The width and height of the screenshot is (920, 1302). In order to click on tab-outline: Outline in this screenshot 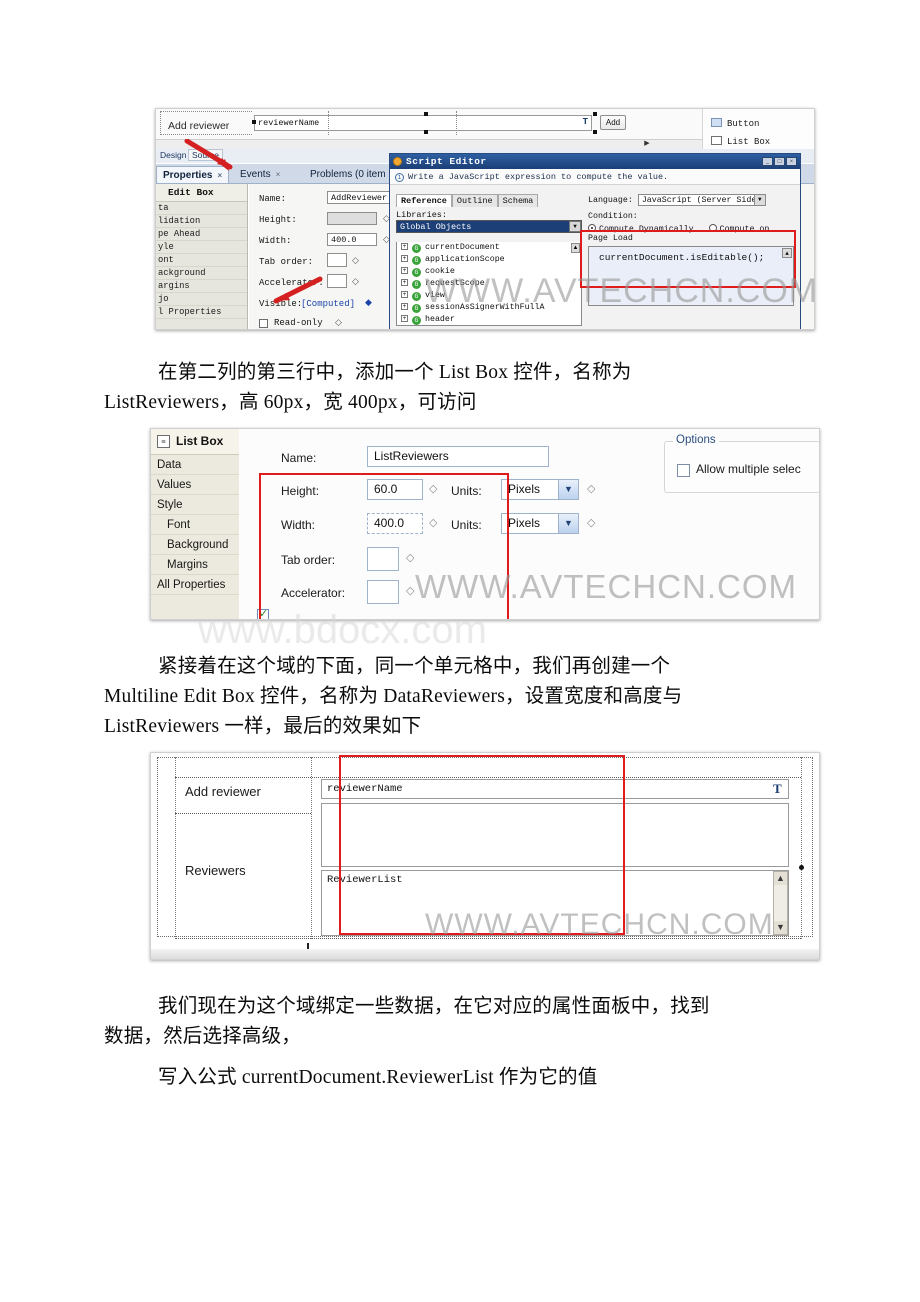, I will do `click(474, 200)`.